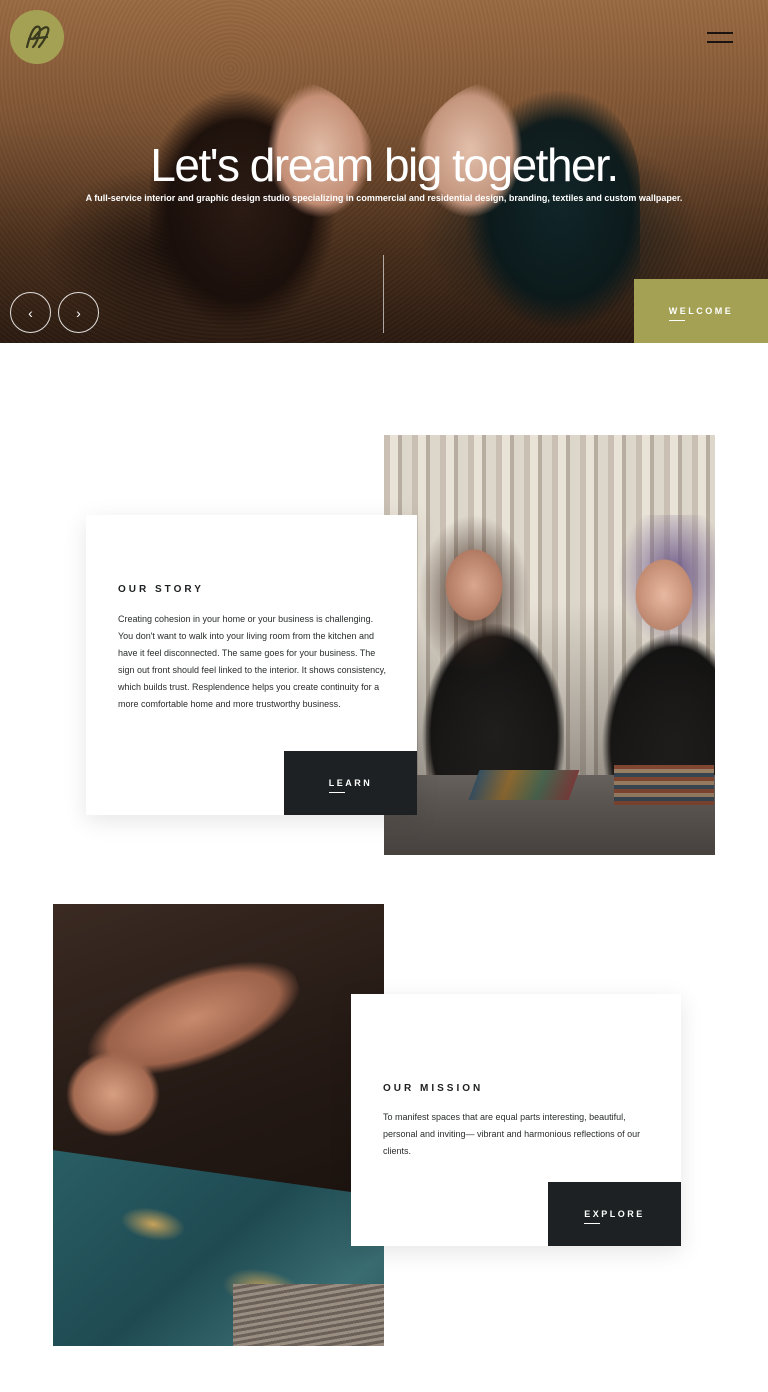  I want to click on welcome-button: WELCOME, so click(701, 311).